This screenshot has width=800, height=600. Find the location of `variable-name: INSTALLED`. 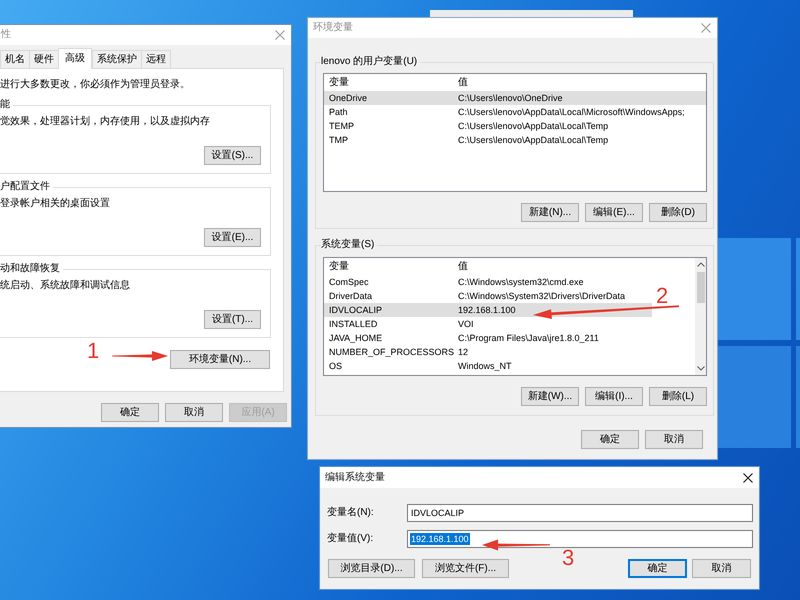

variable-name: INSTALLED is located at coordinates (353, 324).